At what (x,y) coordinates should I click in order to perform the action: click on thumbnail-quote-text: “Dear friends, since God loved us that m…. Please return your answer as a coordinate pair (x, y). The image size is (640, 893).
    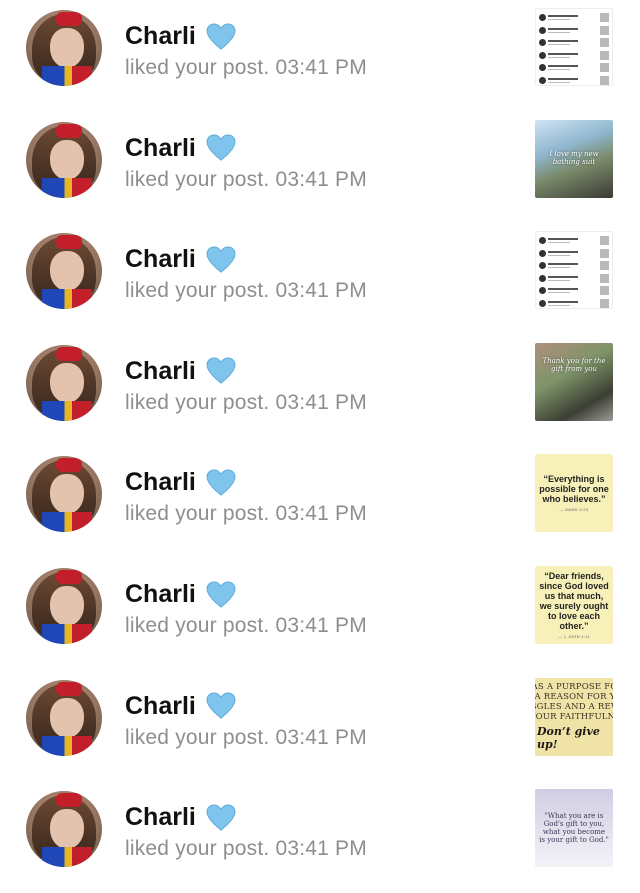
    Looking at the image, I should click on (574, 601).